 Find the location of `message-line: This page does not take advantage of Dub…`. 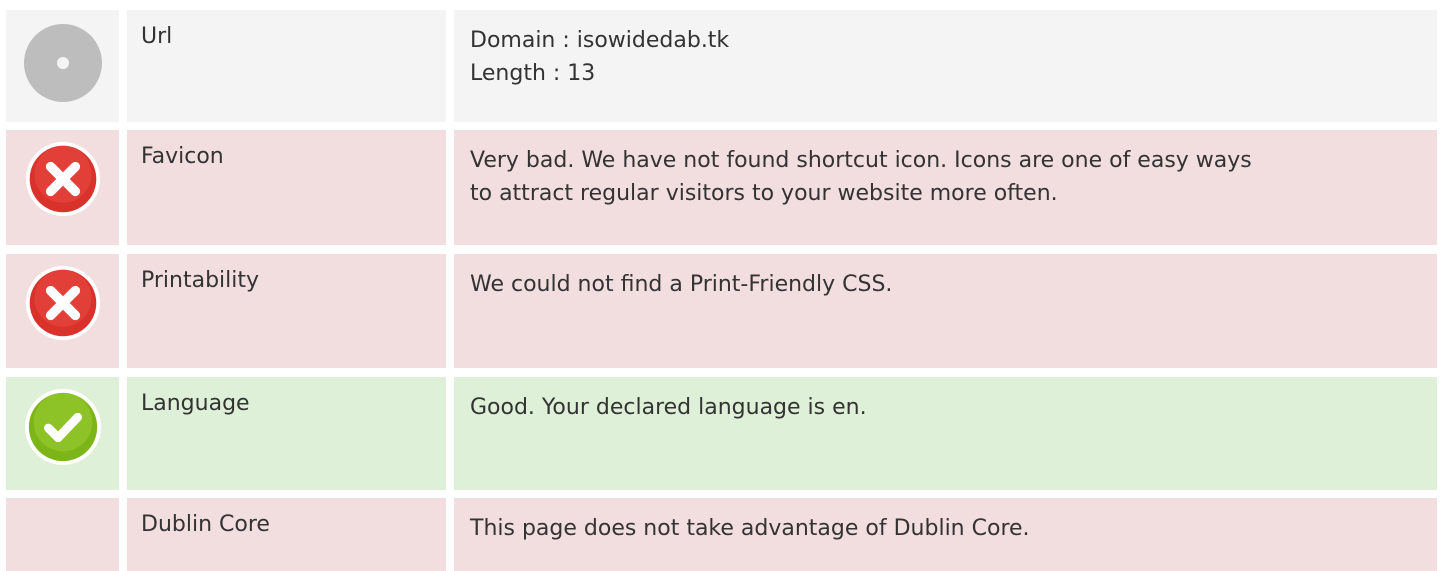

message-line: This page does not take advantage of Dub… is located at coordinates (750, 528).